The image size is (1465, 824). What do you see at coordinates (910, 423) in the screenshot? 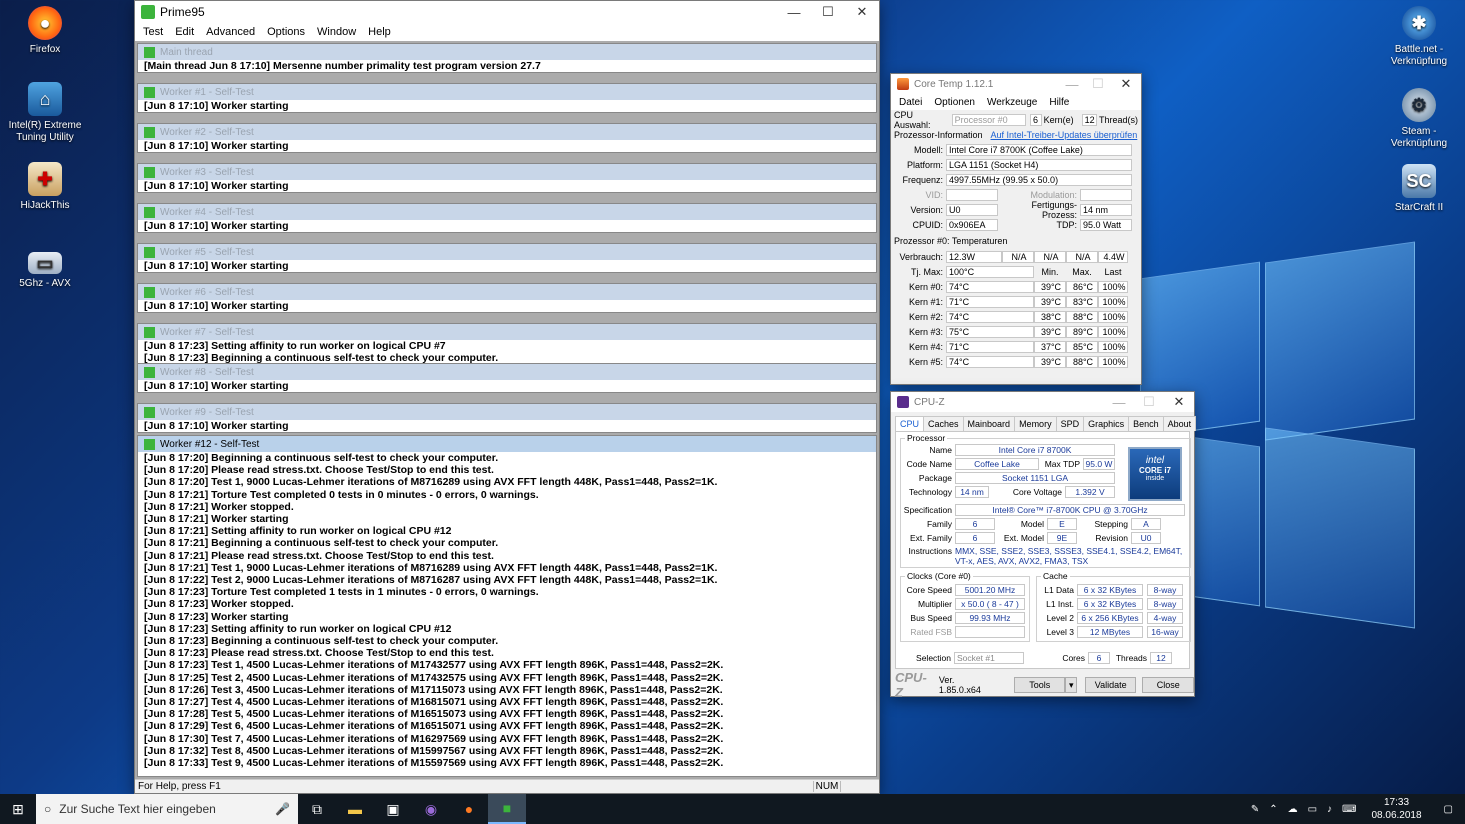
I see `tab-cpu: CPU` at bounding box center [910, 423].